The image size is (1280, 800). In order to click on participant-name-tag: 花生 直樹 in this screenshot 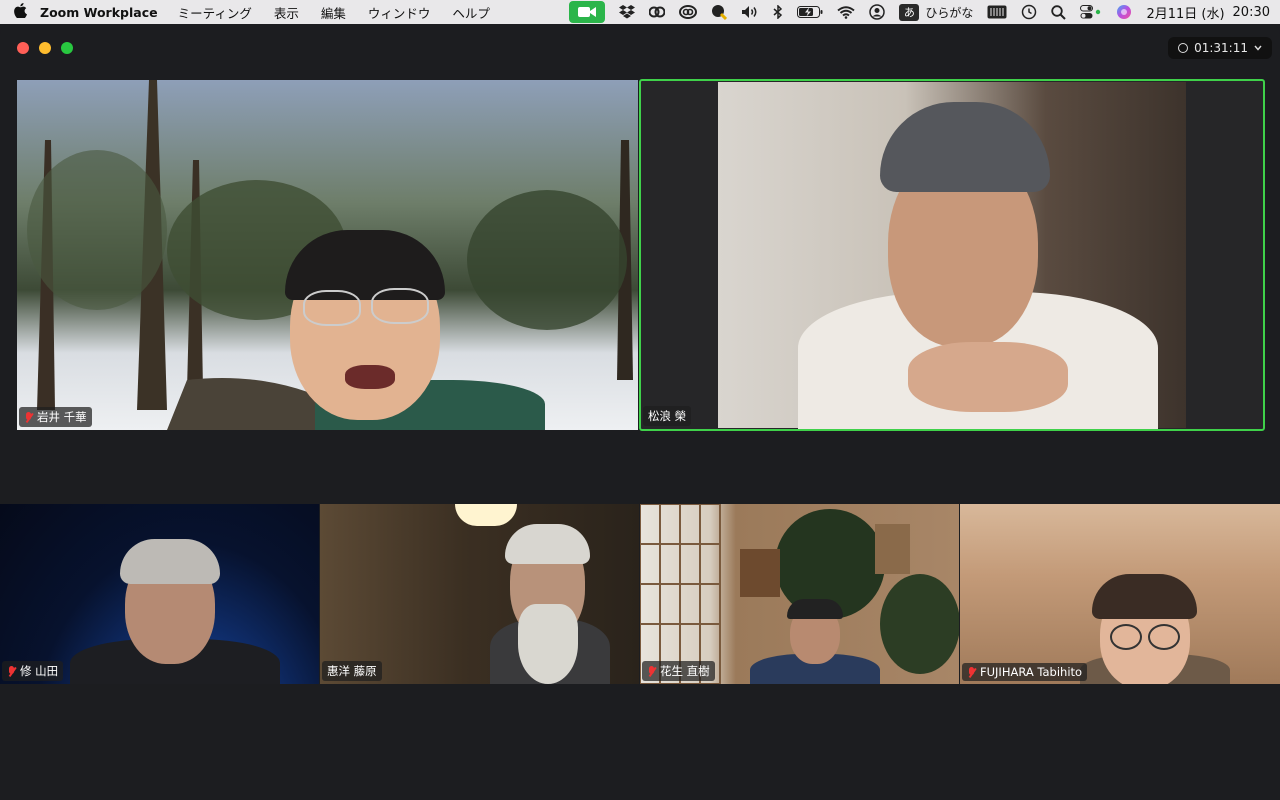, I will do `click(678, 671)`.